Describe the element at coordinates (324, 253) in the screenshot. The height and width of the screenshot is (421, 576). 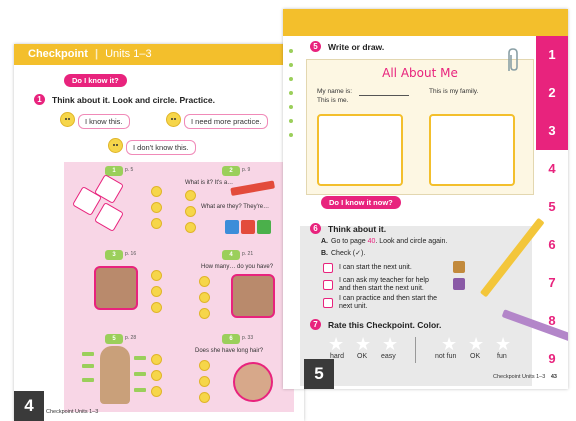
I see `part-b-label: B.` at that location.